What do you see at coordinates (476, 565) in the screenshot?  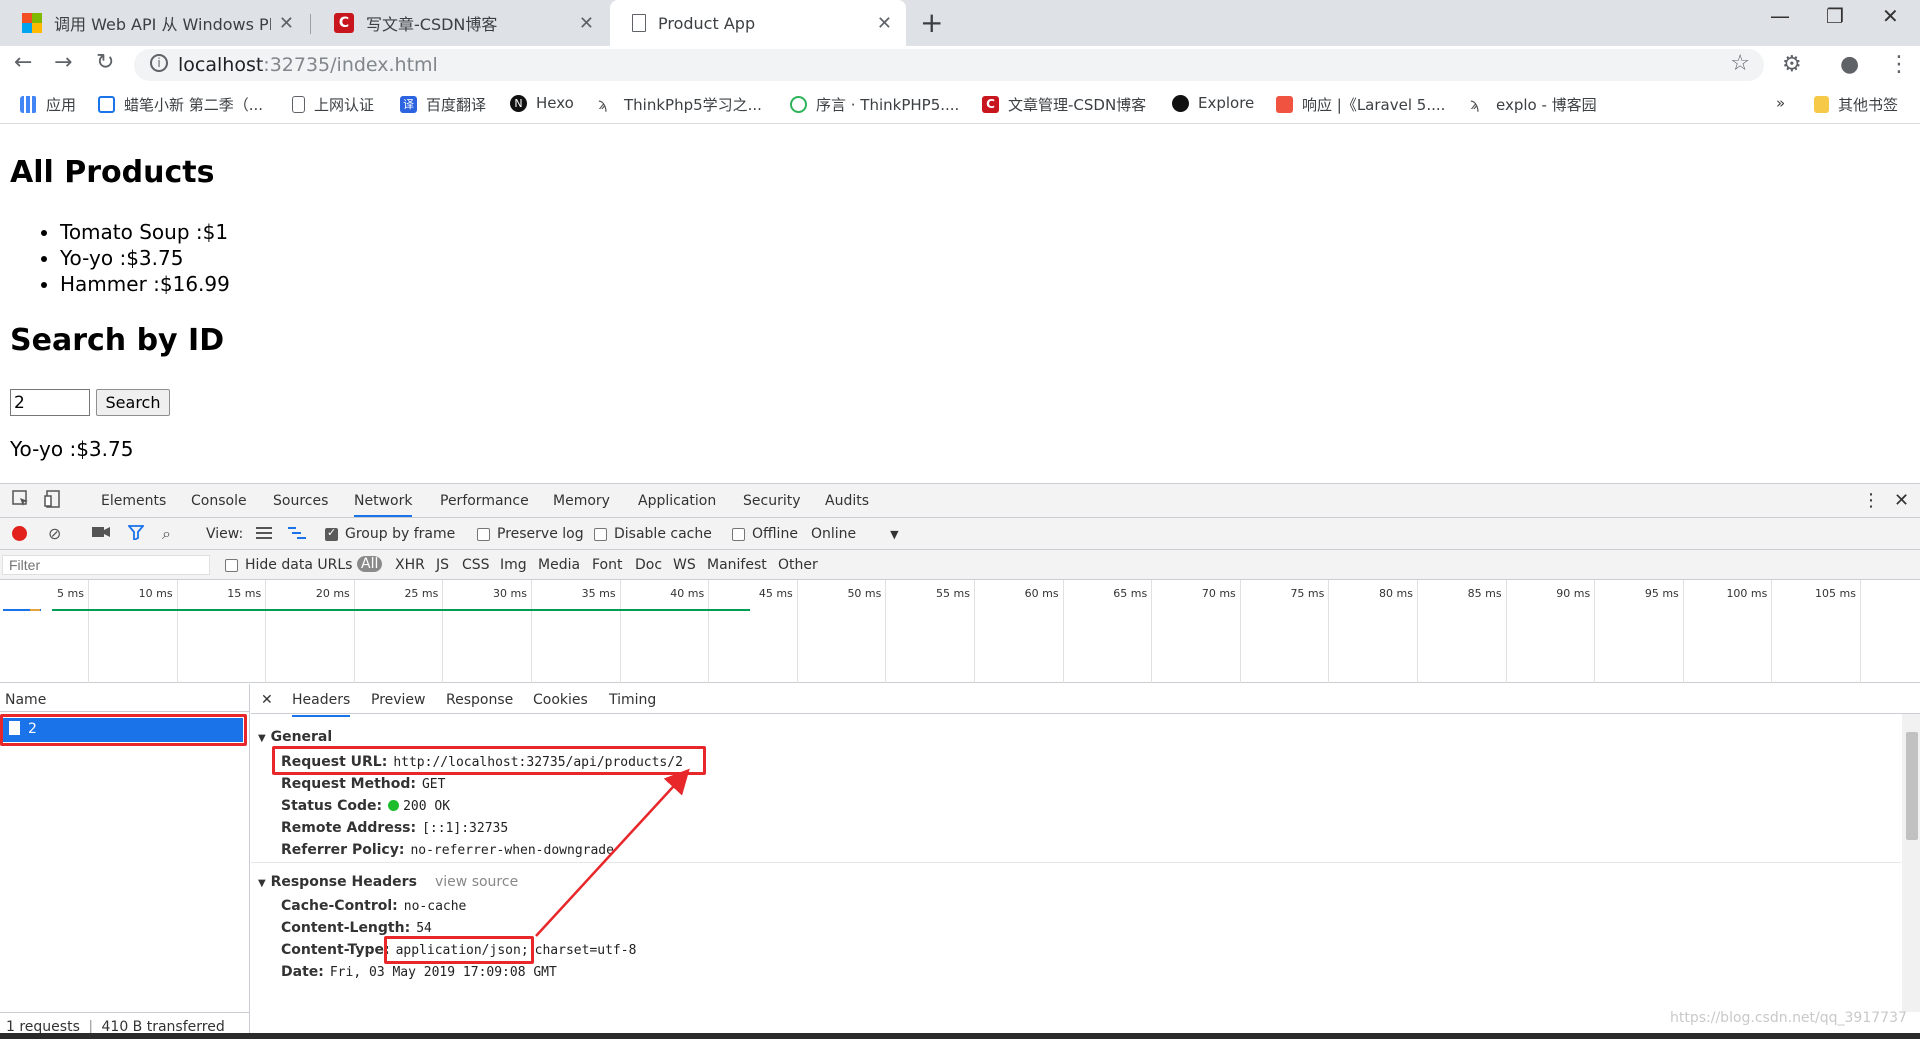 I see `type-filter-css: CSS` at bounding box center [476, 565].